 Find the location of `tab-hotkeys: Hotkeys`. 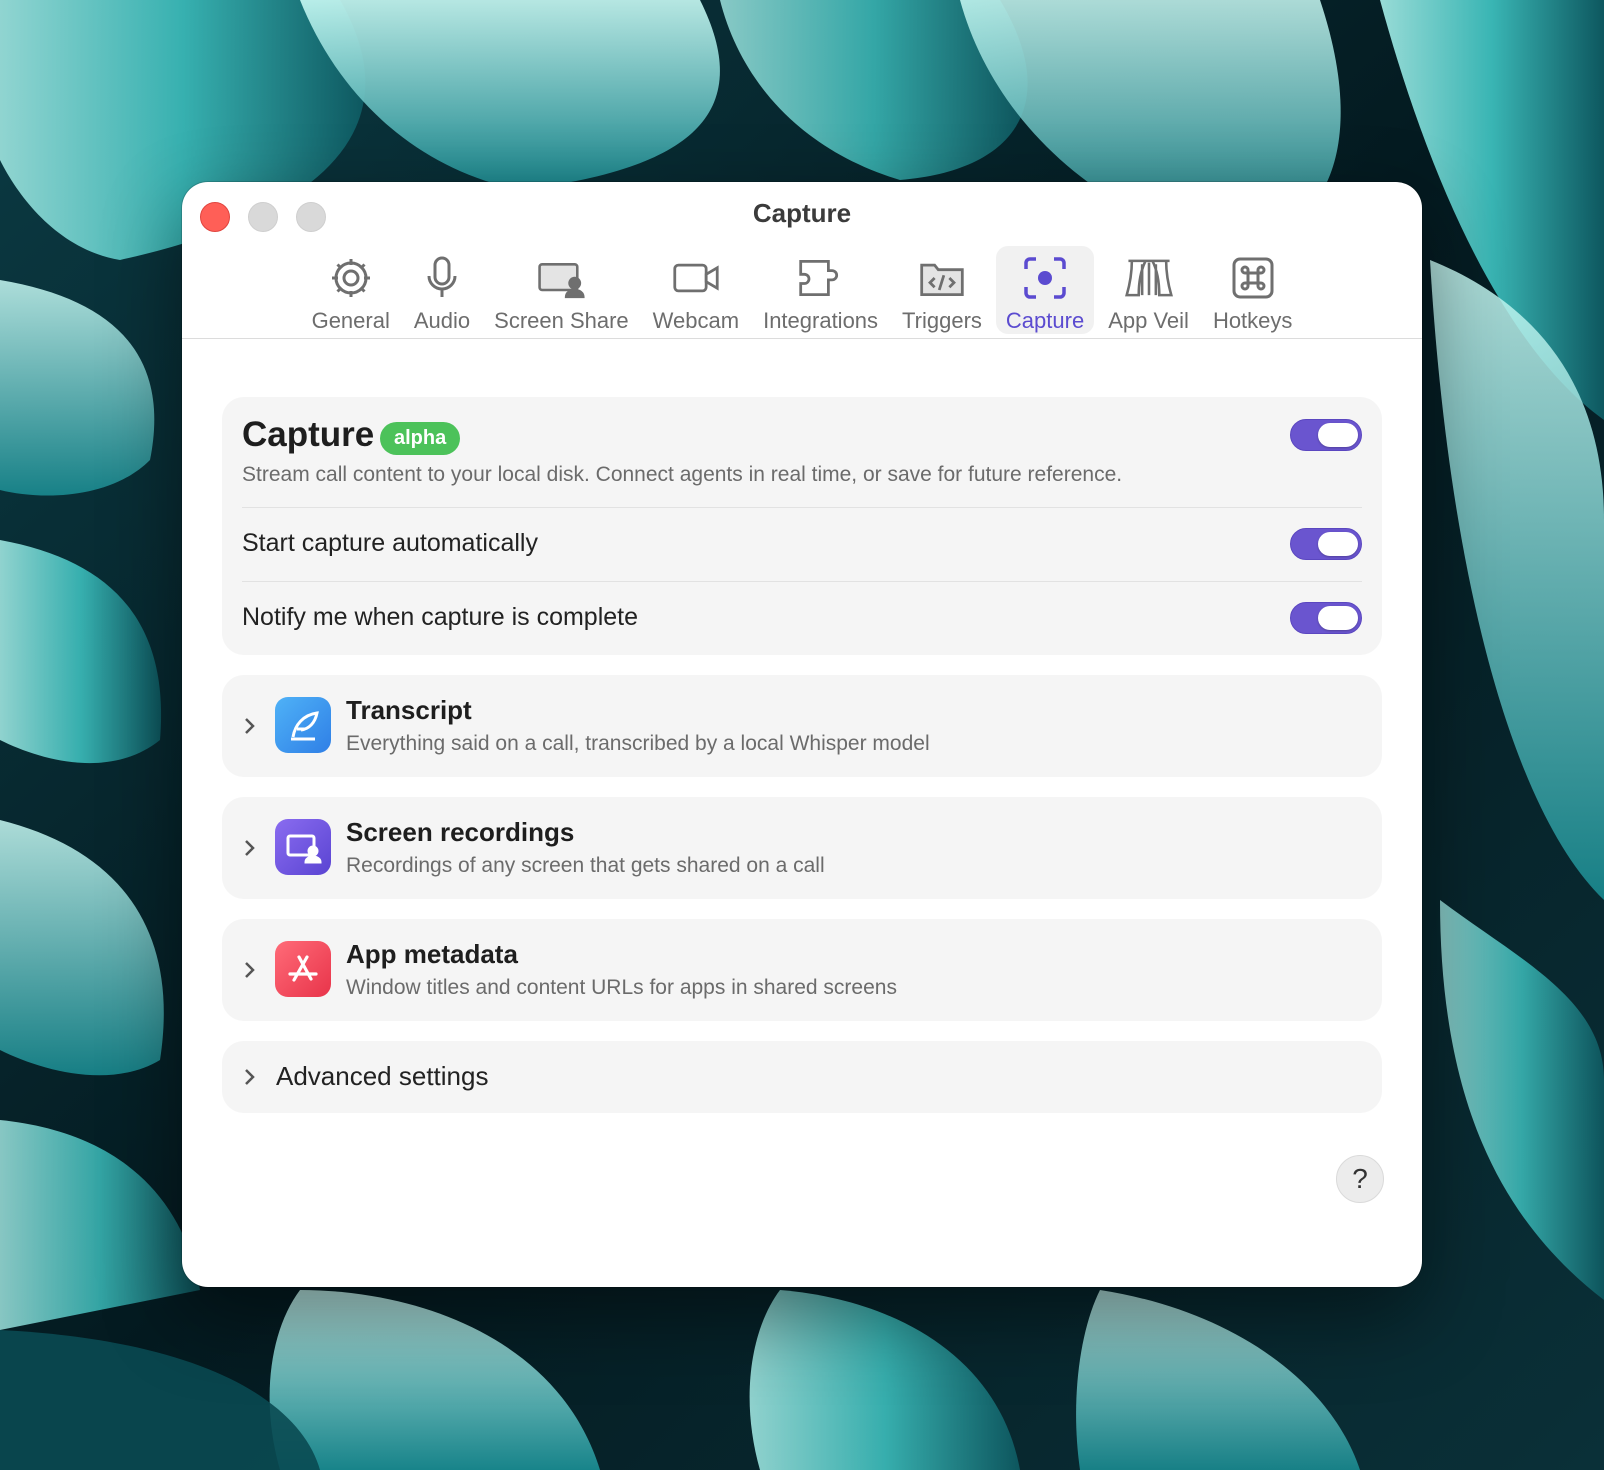

tab-hotkeys: Hotkeys is located at coordinates (1252, 290).